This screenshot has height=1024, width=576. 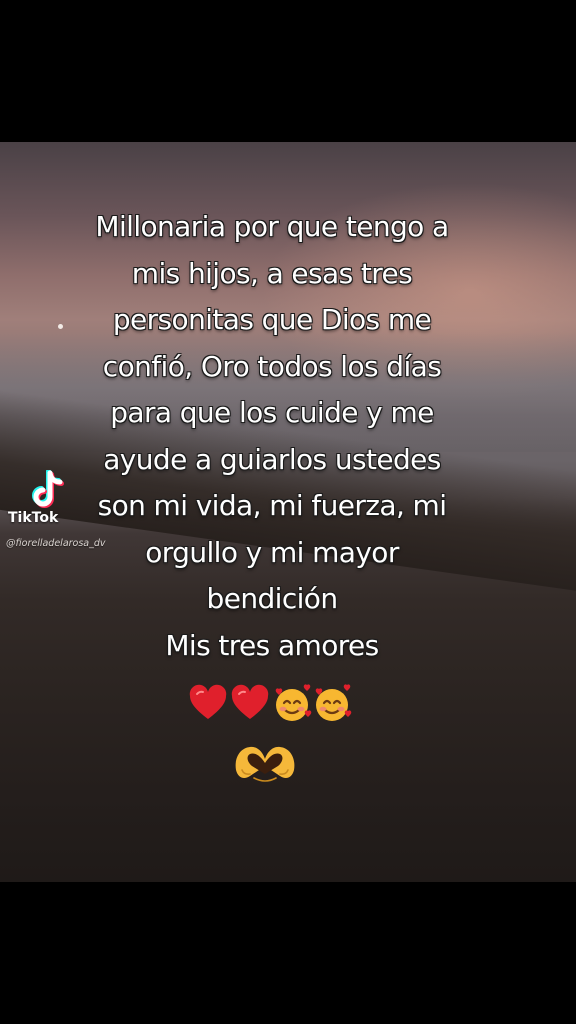 What do you see at coordinates (272, 645) in the screenshot?
I see `quote-line: Mis tres amores` at bounding box center [272, 645].